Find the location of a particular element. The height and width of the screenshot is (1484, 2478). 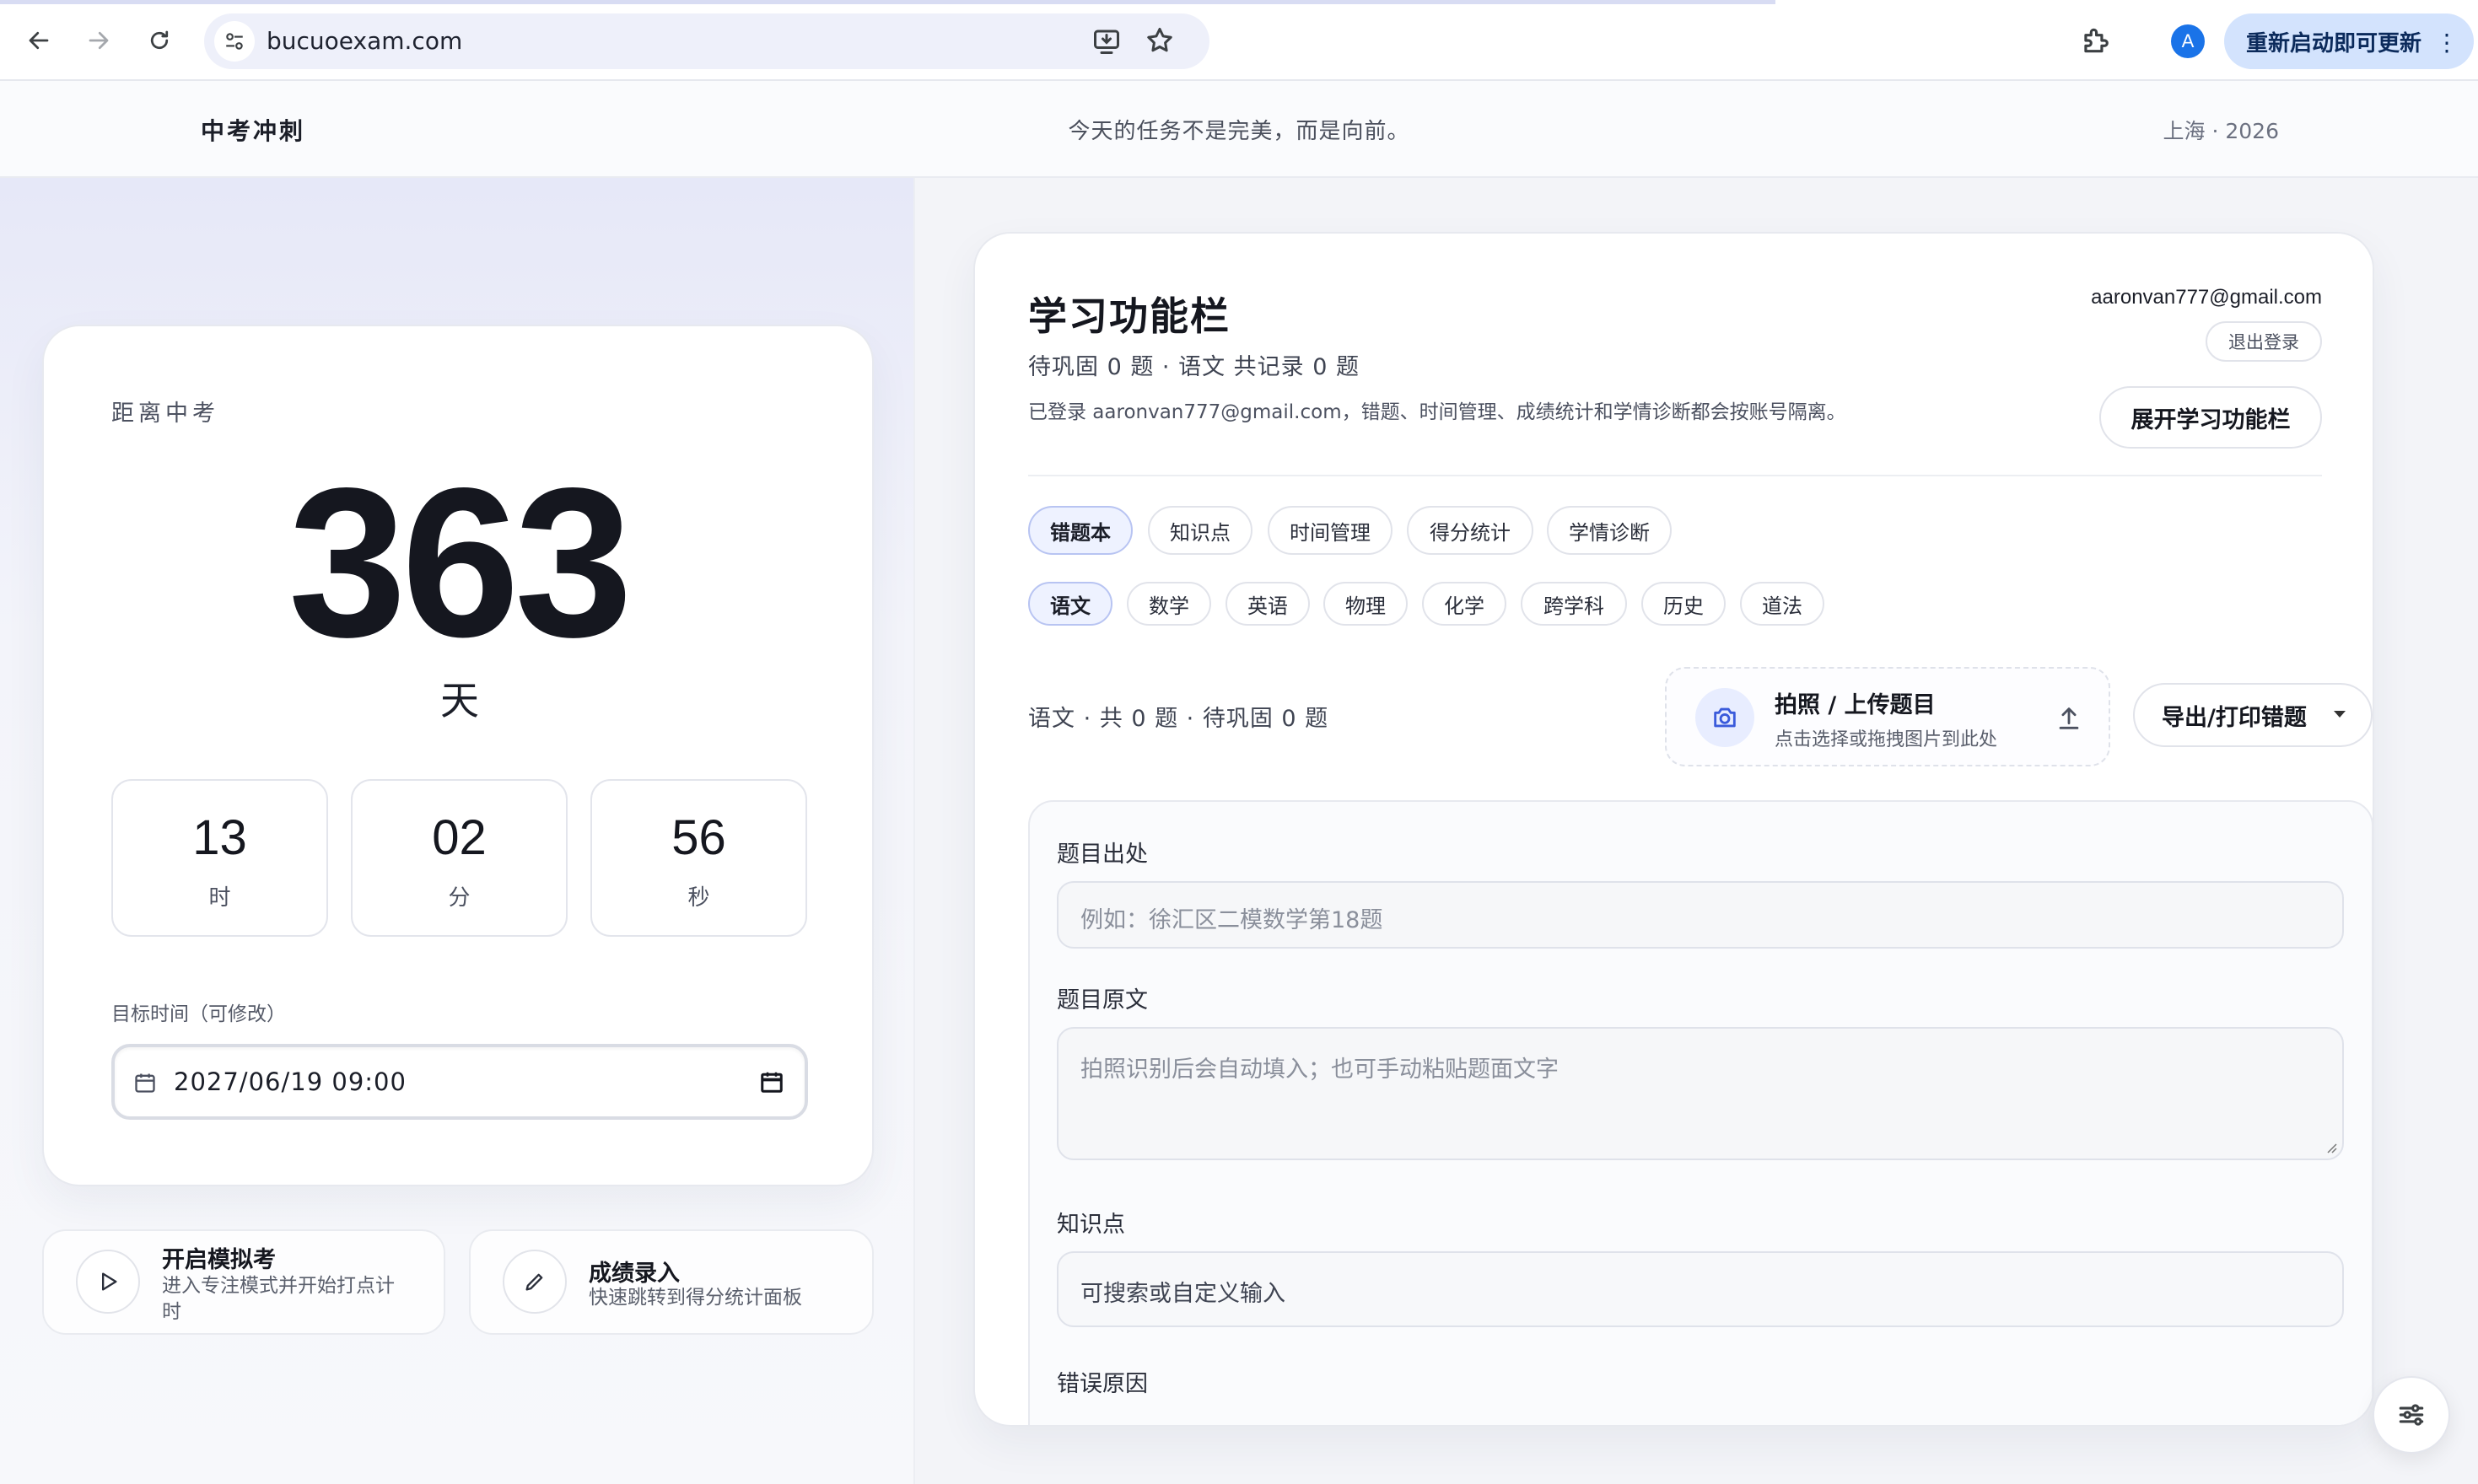

knowledge-placeholder: 可搜索或自定义输入 is located at coordinates (1182, 1294).